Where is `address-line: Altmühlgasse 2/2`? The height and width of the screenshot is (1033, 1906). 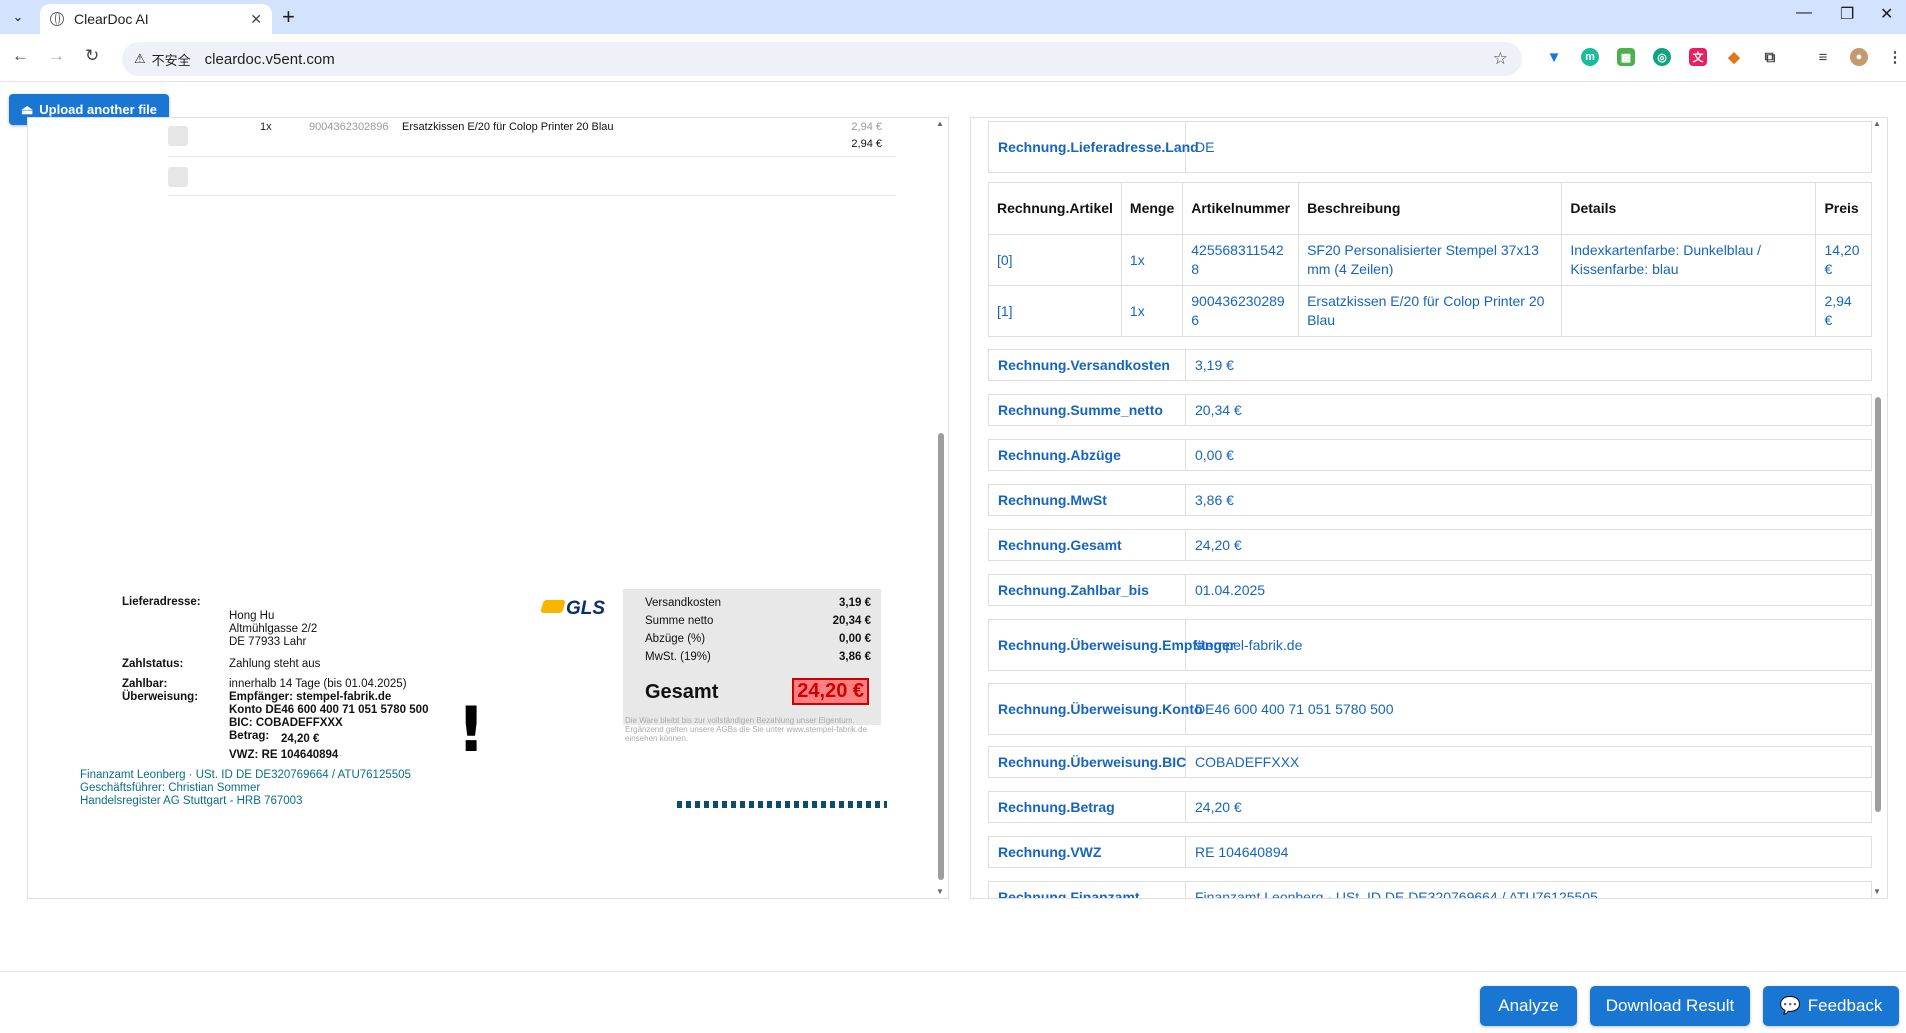 address-line: Altmühlgasse 2/2 is located at coordinates (273, 629).